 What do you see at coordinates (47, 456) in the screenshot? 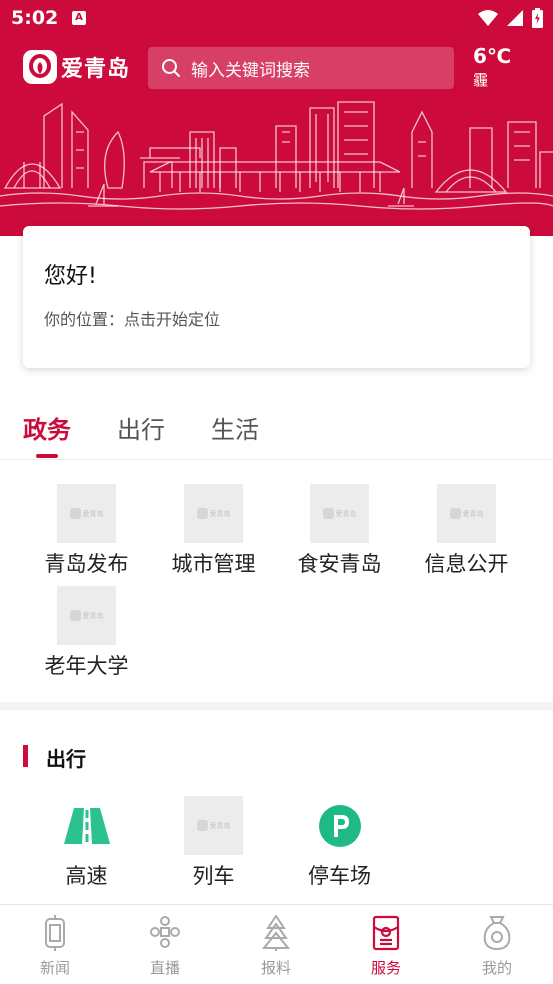
I see `tab-active-indicator` at bounding box center [47, 456].